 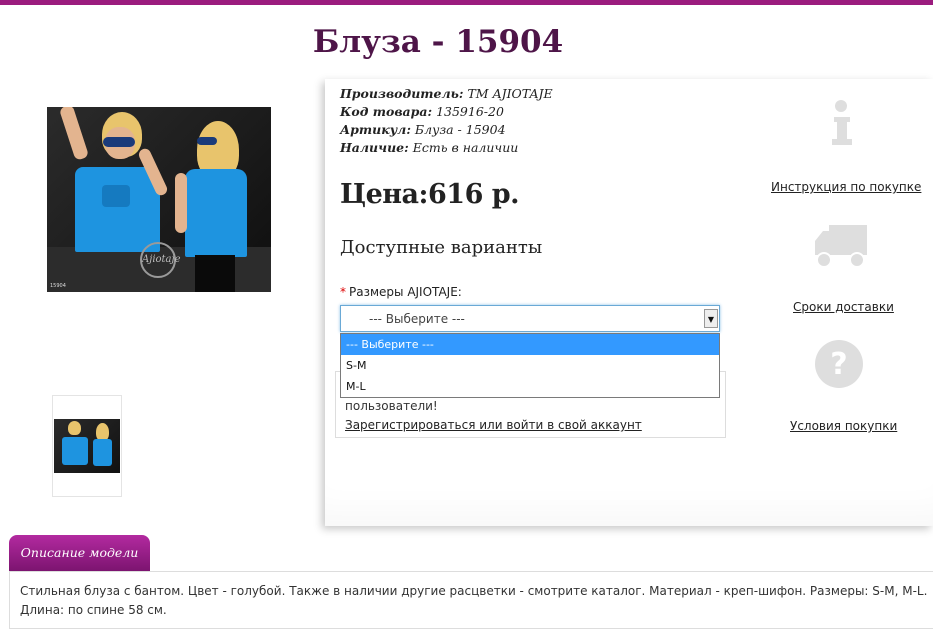 What do you see at coordinates (87, 446) in the screenshot?
I see `product-thumbnail` at bounding box center [87, 446].